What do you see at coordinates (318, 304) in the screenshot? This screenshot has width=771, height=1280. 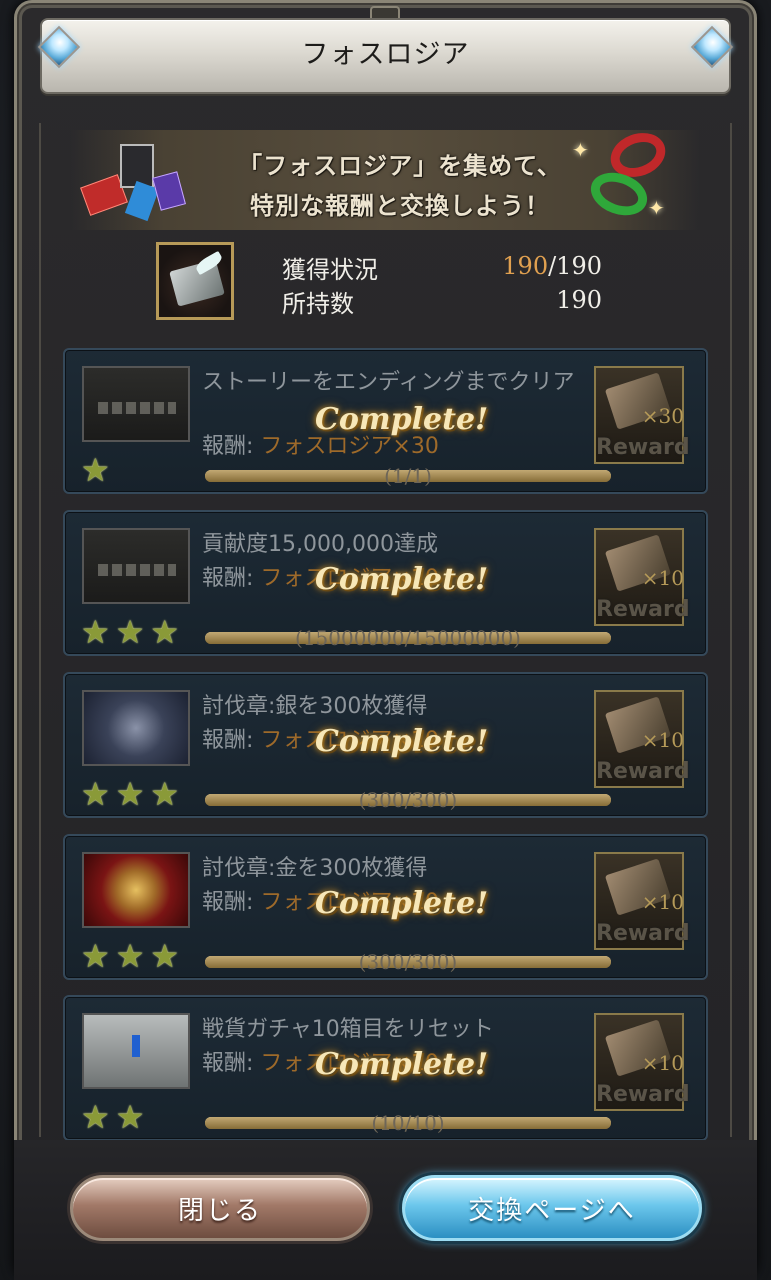 I see `owned-label: 所持数` at bounding box center [318, 304].